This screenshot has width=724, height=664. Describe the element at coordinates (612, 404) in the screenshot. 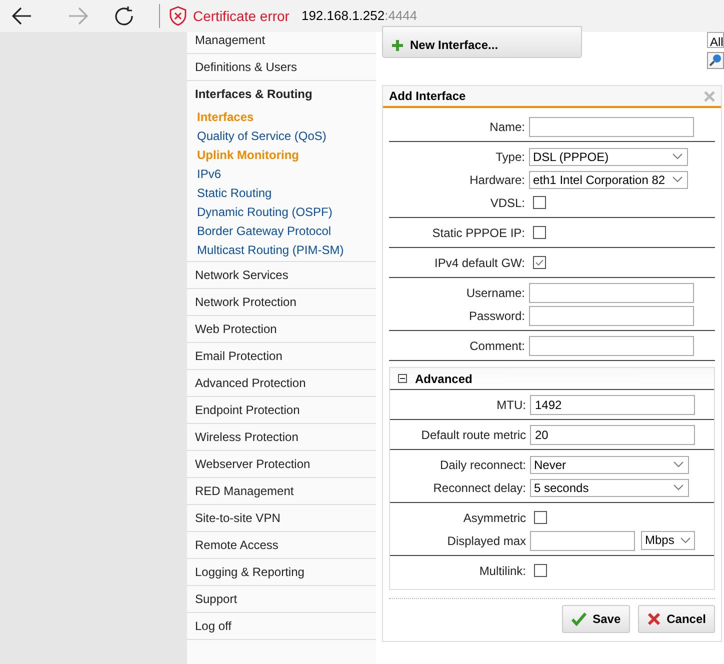

I see `input-field: 1492` at that location.